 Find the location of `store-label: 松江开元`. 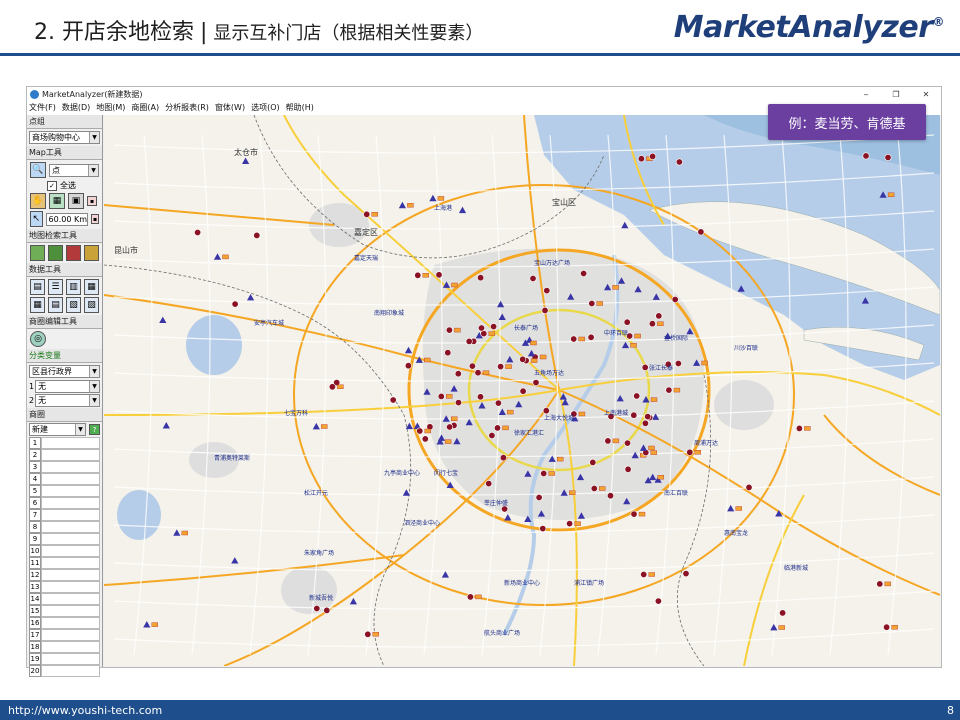

store-label: 松江开元 is located at coordinates (316, 493).